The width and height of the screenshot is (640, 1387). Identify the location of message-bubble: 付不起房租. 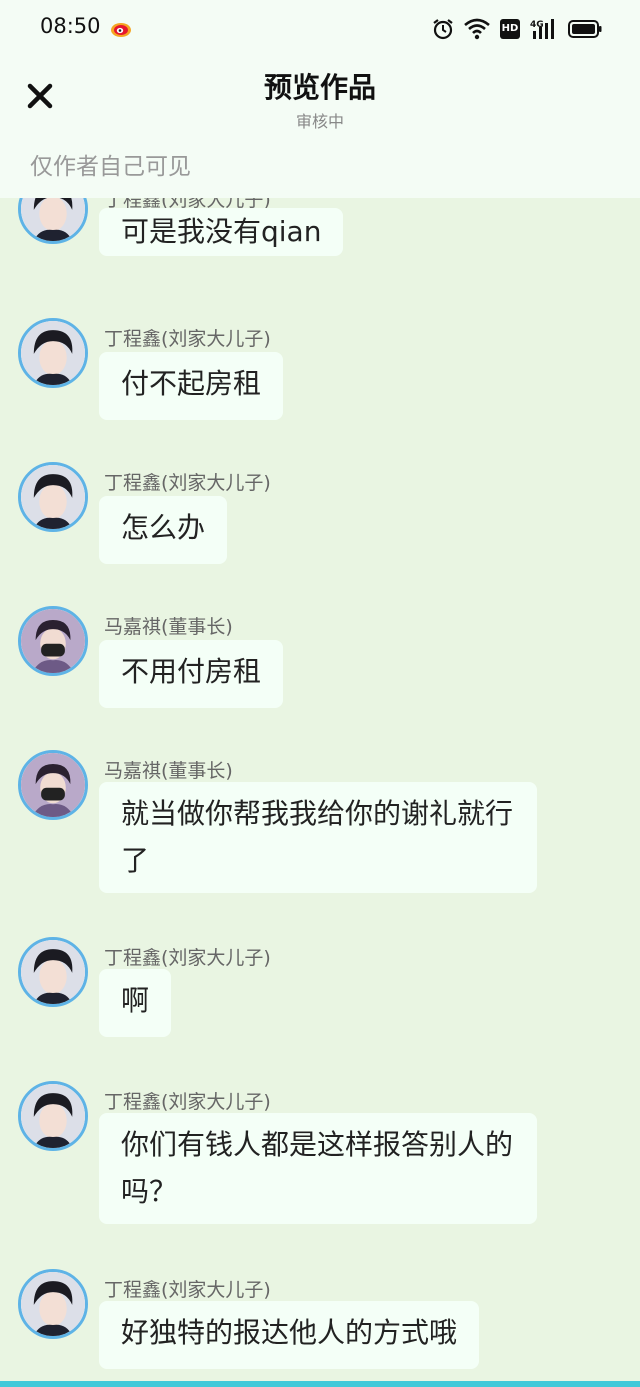
(191, 386).